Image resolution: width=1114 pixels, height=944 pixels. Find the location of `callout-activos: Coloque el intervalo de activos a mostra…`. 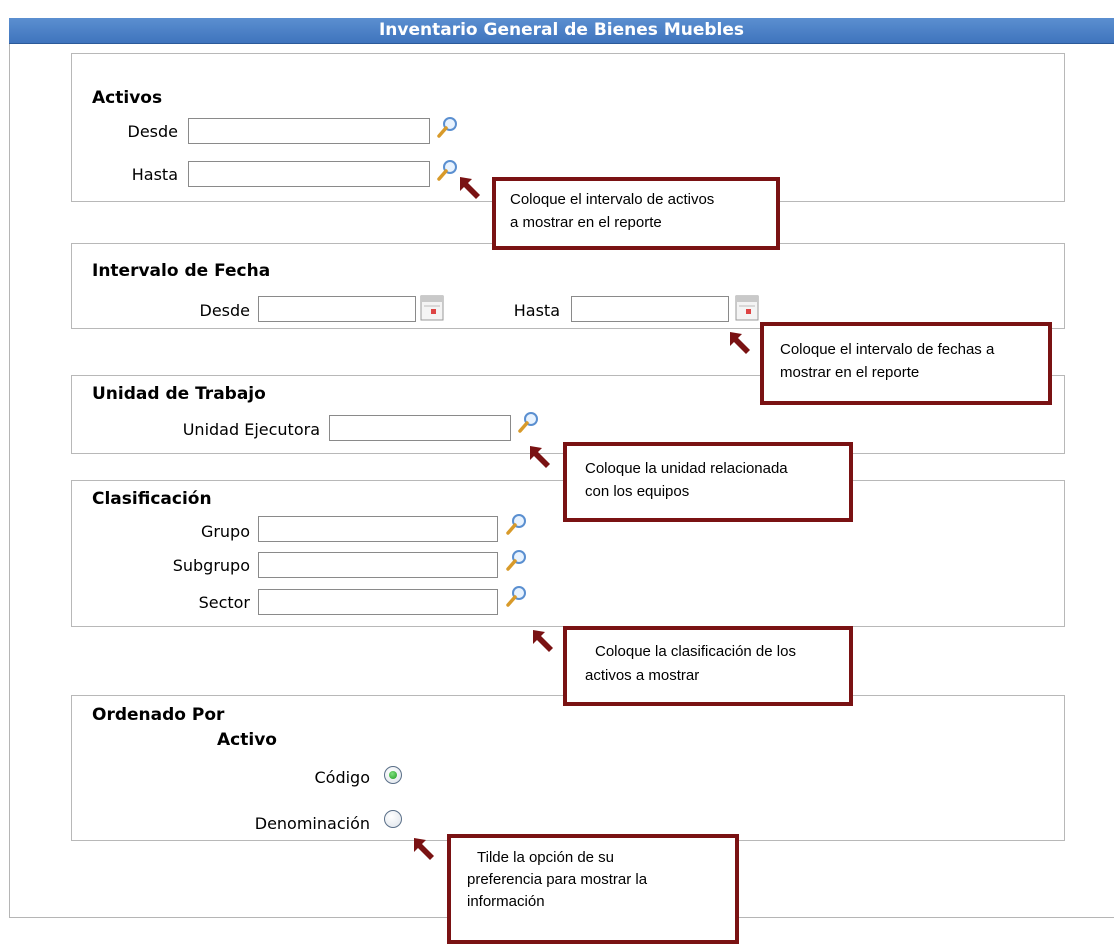

callout-activos: Coloque el intervalo de activos a mostra… is located at coordinates (636, 213).